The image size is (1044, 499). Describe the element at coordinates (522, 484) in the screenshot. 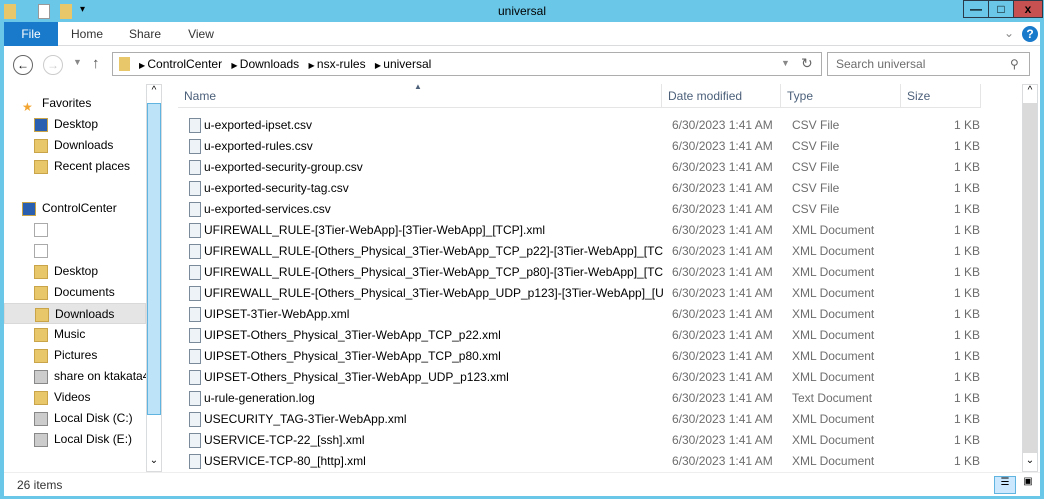

I see `status-bar: 26 items ☰ ▣` at that location.